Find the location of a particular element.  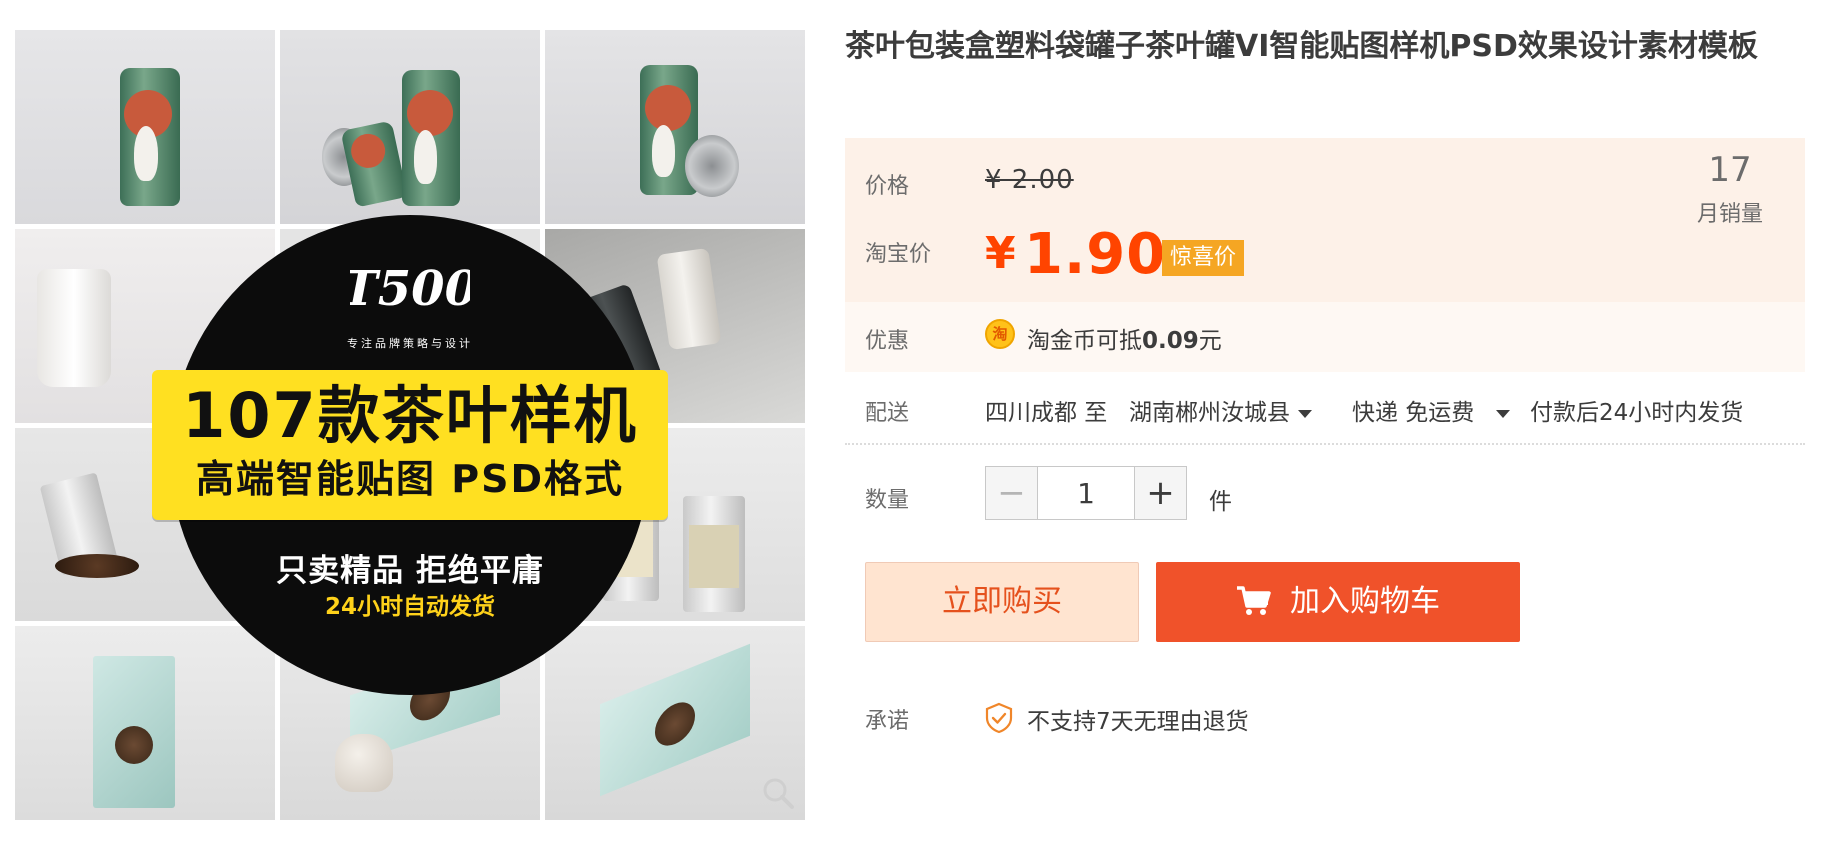

buy-now-button: 立即购买 is located at coordinates (1002, 602).